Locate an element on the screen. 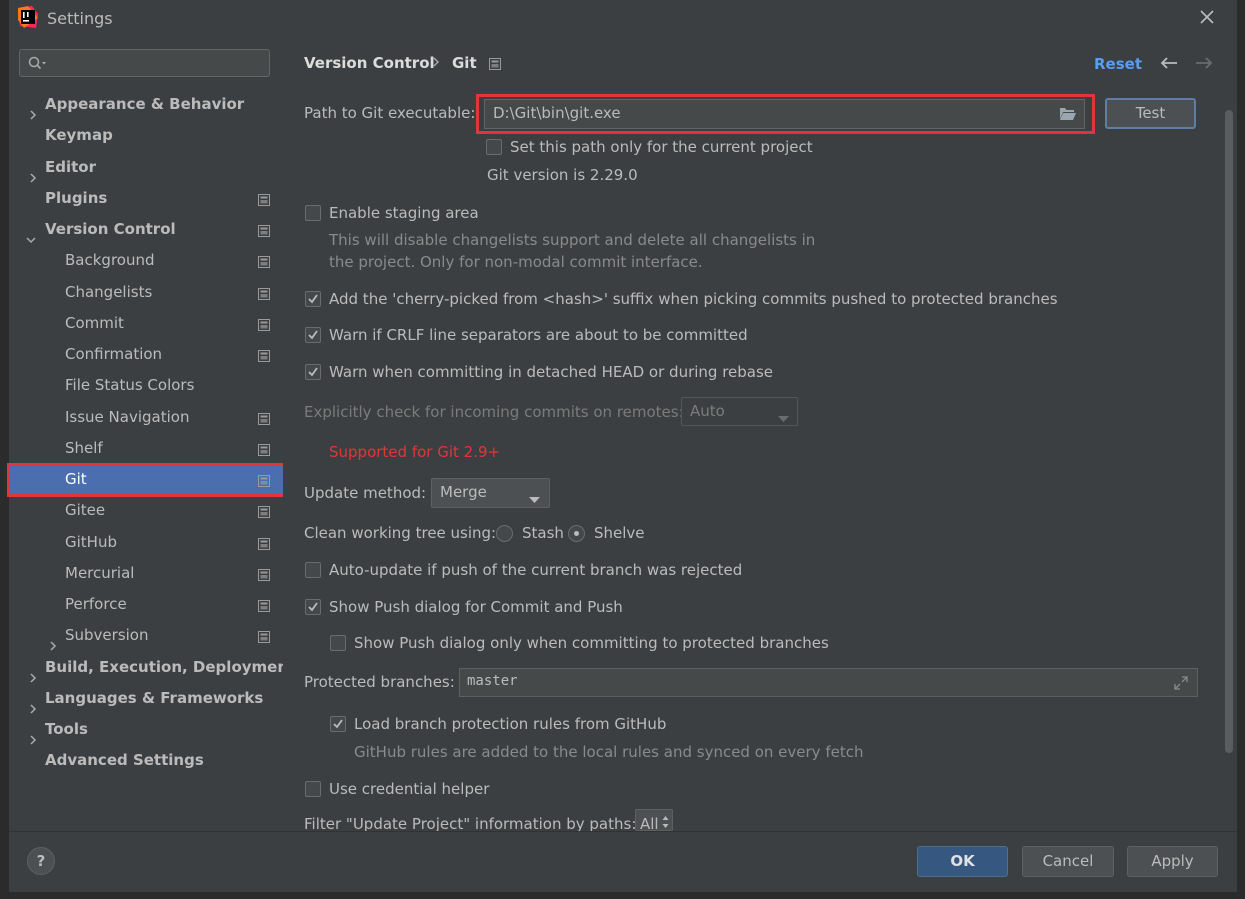 The height and width of the screenshot is (899, 1245). sidebar-item-label: GitHub is located at coordinates (91, 542).